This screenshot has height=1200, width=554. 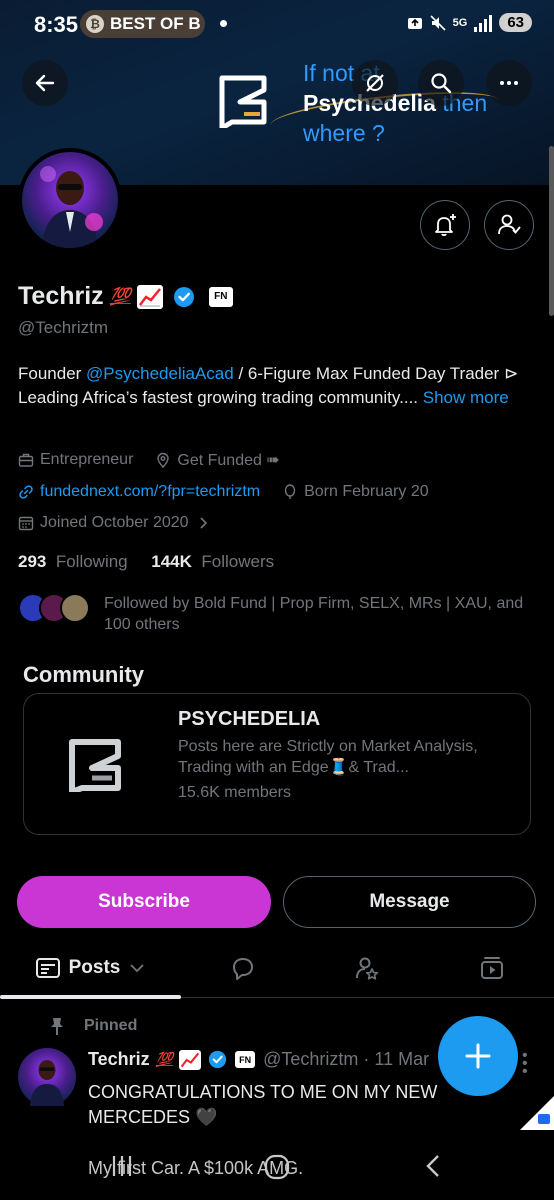 What do you see at coordinates (551, 231) in the screenshot?
I see `scrollbar` at bounding box center [551, 231].